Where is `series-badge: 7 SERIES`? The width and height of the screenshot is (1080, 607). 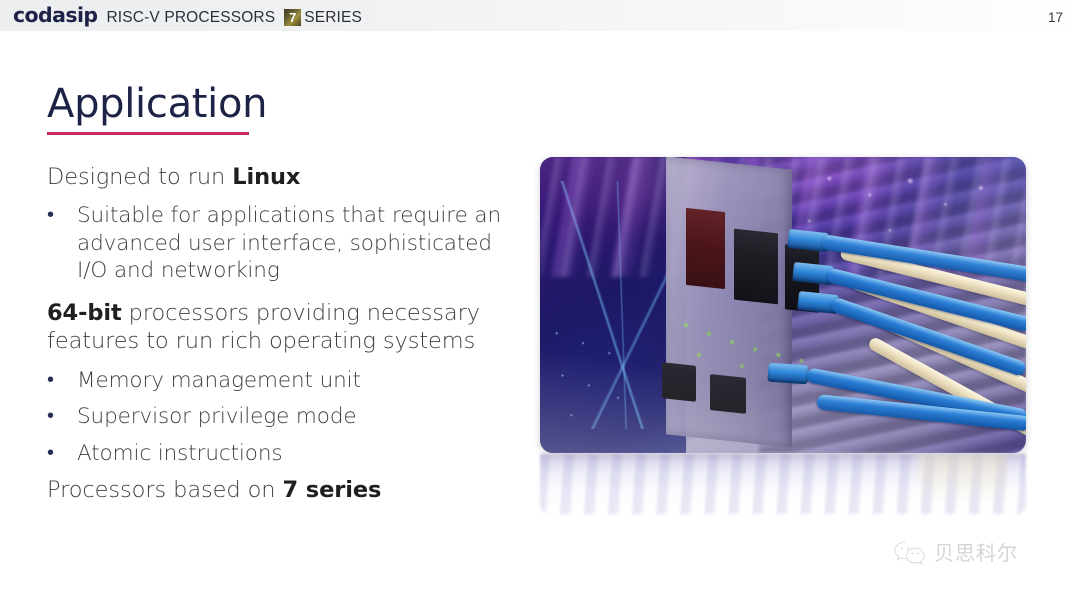 series-badge: 7 SERIES is located at coordinates (323, 17).